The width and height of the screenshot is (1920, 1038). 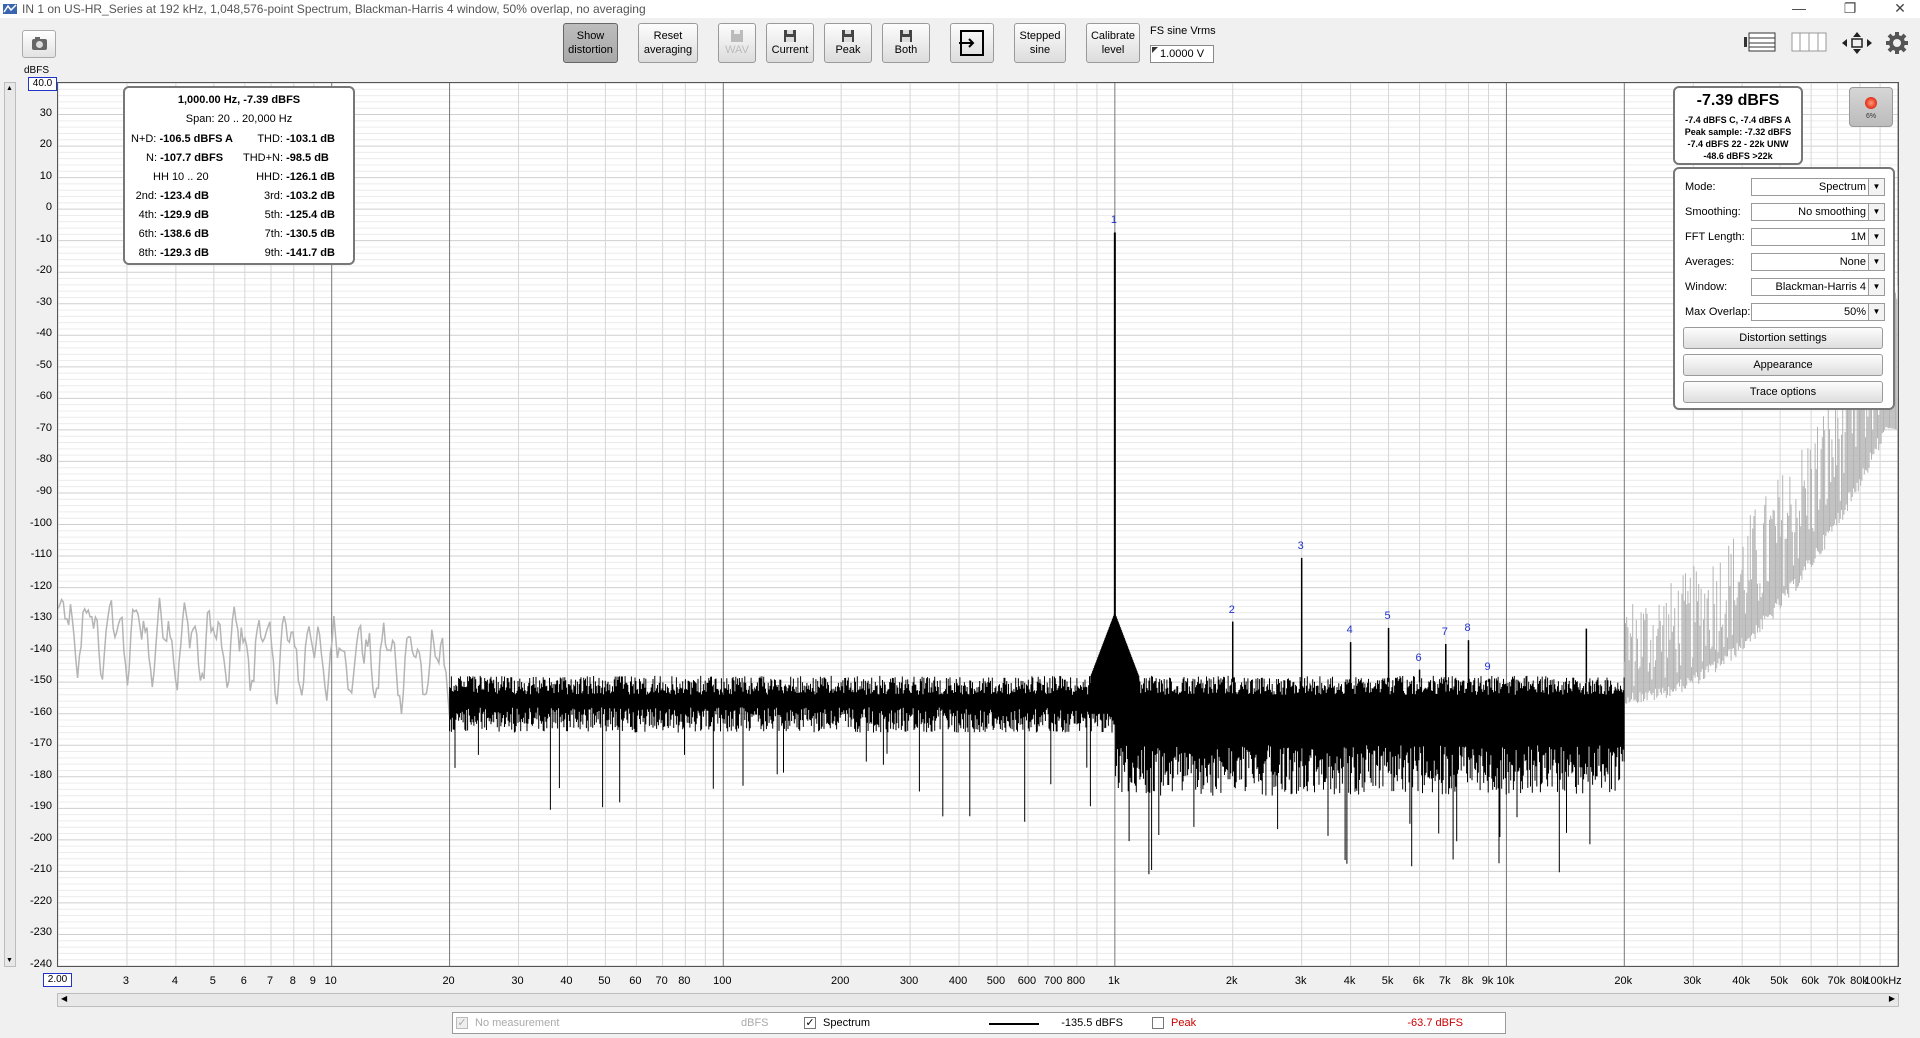 I want to click on x-axis-min-input: 2.00, so click(x=57, y=980).